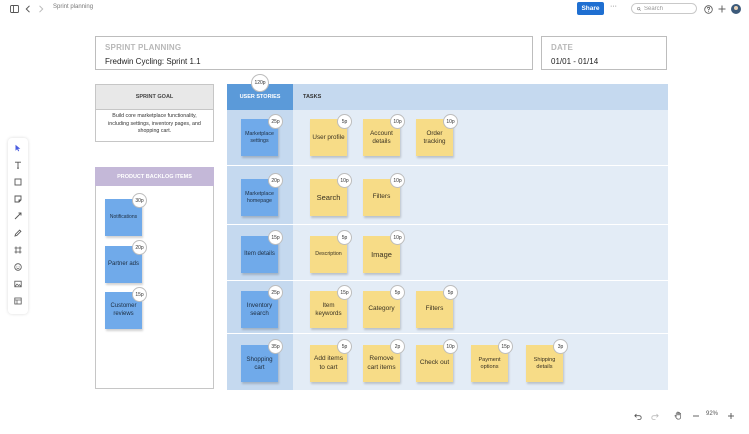 The width and height of the screenshot is (749, 434). I want to click on sidebar-toggle-icon, so click(14, 9).